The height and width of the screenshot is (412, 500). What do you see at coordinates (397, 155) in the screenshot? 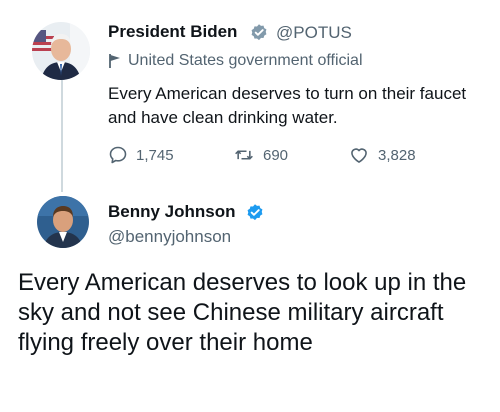
I see `like-count: 3,828` at bounding box center [397, 155].